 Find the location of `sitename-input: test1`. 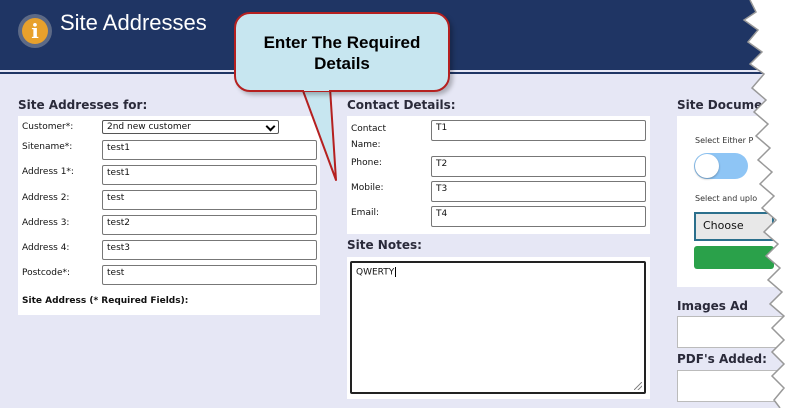

sitename-input: test1 is located at coordinates (209, 150).